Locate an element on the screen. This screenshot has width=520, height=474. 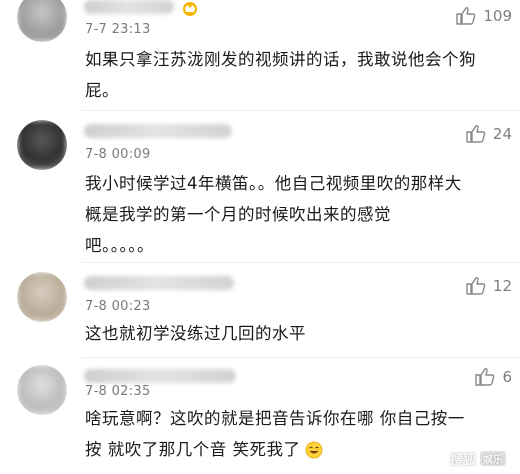
comment-time: 7-8 00:23 is located at coordinates (118, 306).